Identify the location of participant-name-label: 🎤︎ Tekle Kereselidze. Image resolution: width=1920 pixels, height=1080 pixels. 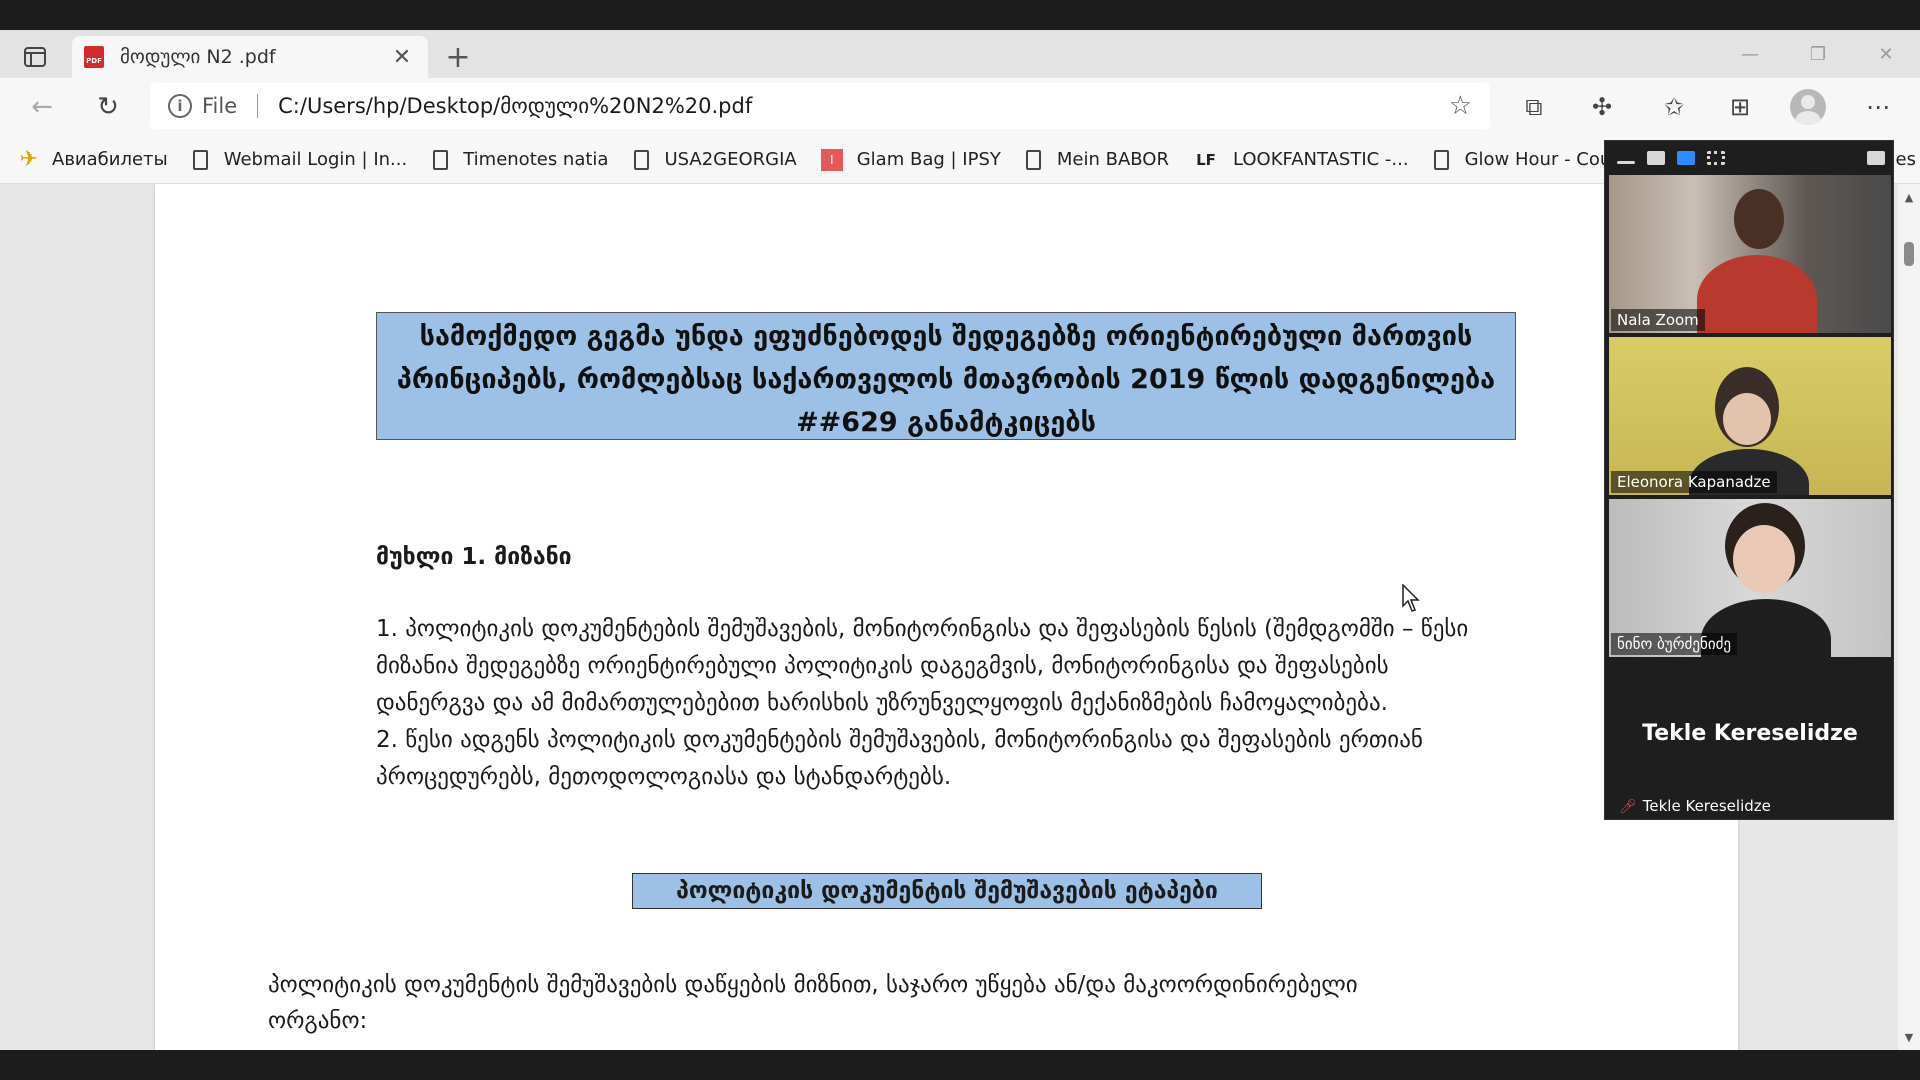
(1695, 806).